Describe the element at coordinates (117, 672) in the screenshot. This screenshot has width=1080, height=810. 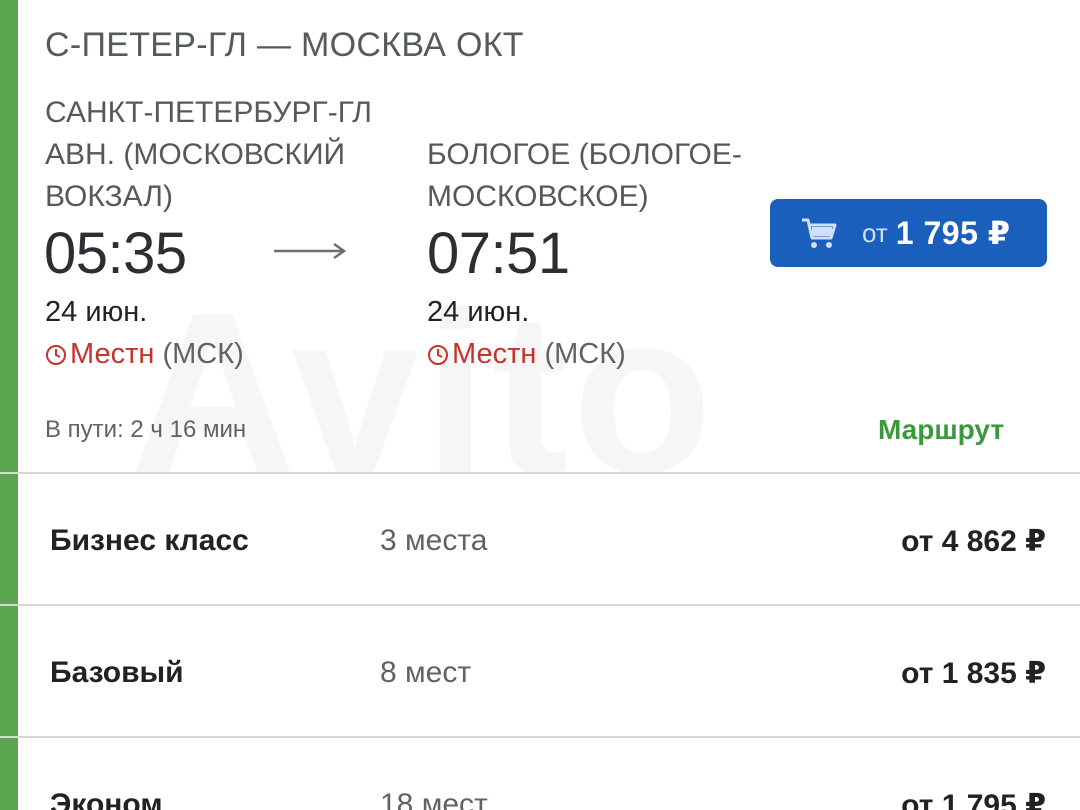
I see `class-name: Базовый` at that location.